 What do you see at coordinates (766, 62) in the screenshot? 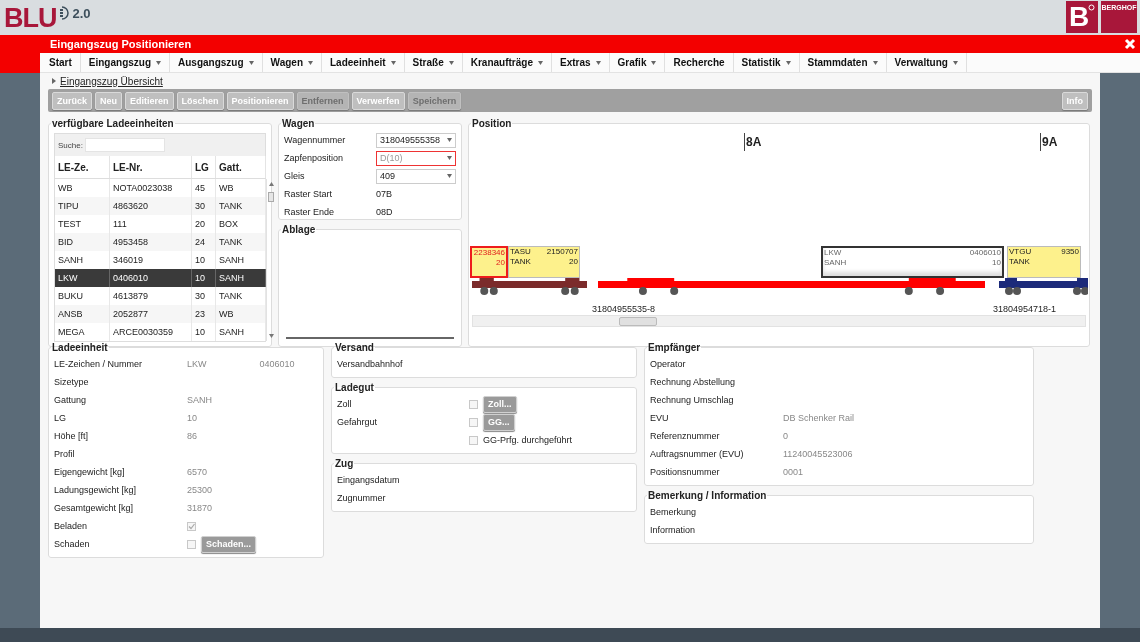
I see `menu-item: Statistik` at bounding box center [766, 62].